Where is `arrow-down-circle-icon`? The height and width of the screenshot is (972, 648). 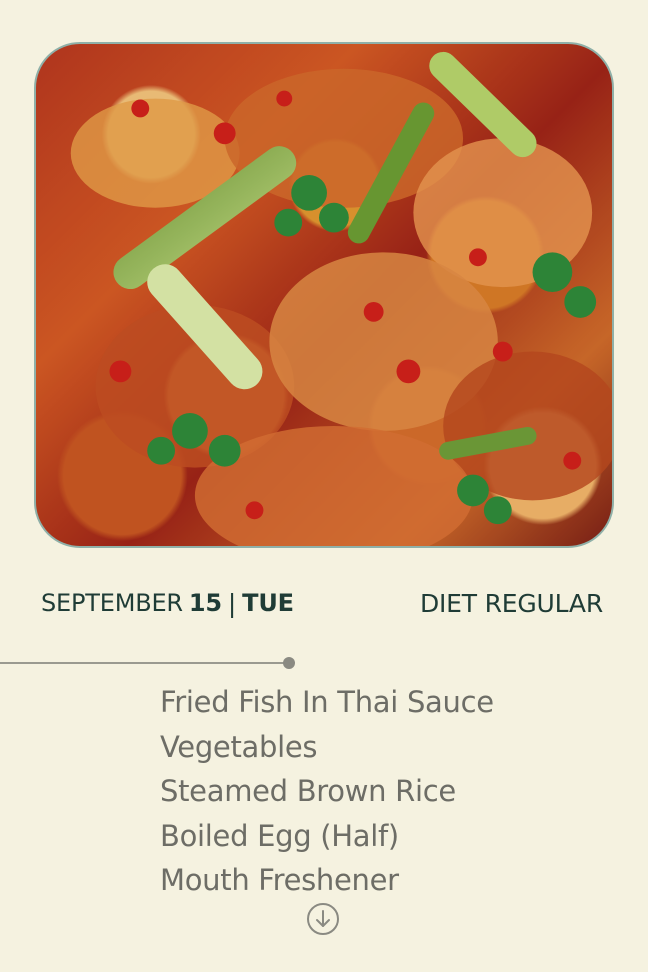
arrow-down-circle-icon is located at coordinates (323, 919).